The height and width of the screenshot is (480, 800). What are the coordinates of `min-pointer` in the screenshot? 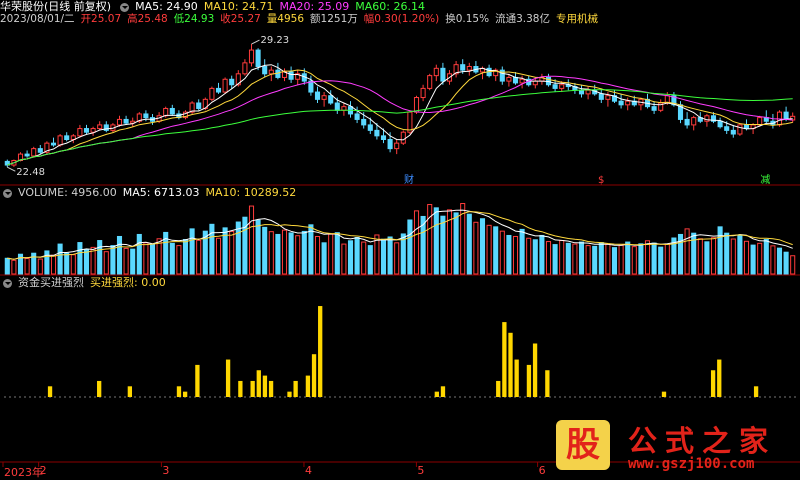 It's located at (11, 169).